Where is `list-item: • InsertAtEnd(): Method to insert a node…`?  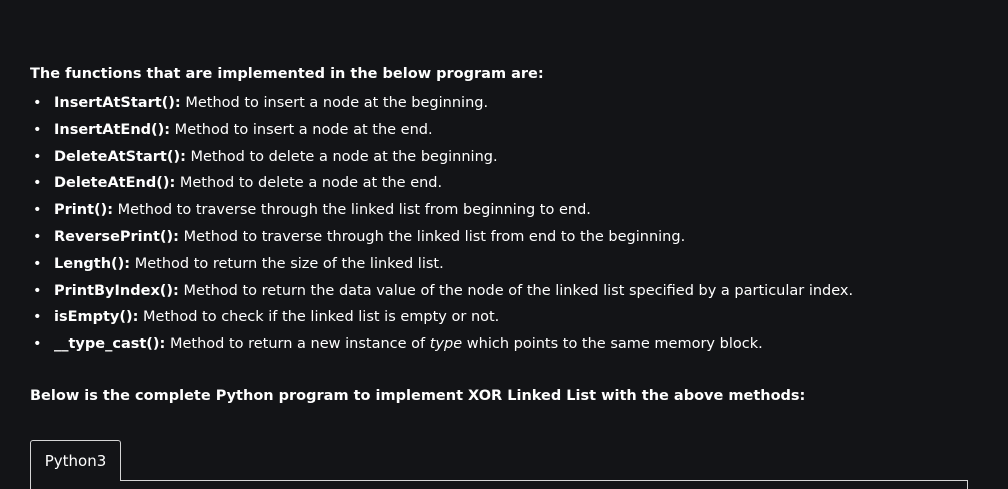
list-item: • InsertAtEnd(): Method to insert a node… is located at coordinates (505, 130).